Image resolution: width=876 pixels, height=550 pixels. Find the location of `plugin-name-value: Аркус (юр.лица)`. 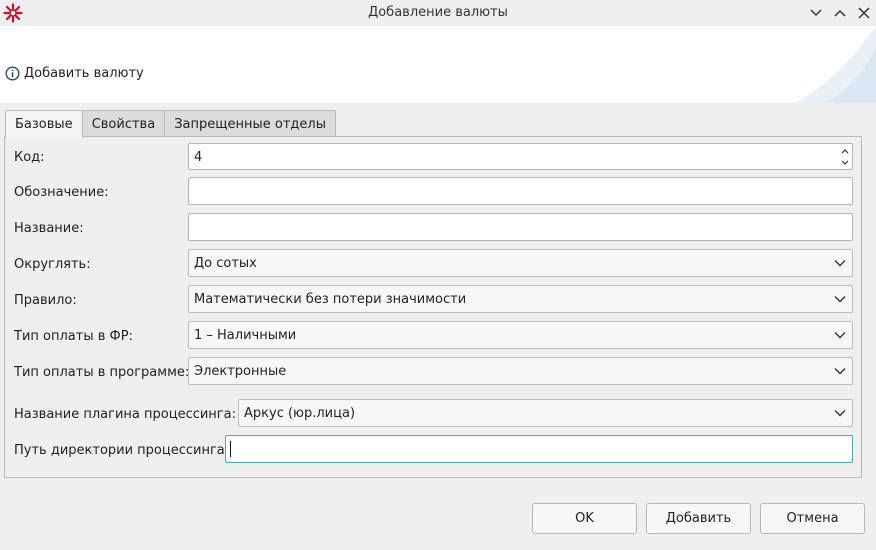

plugin-name-value: Аркус (юр.лица) is located at coordinates (300, 413).